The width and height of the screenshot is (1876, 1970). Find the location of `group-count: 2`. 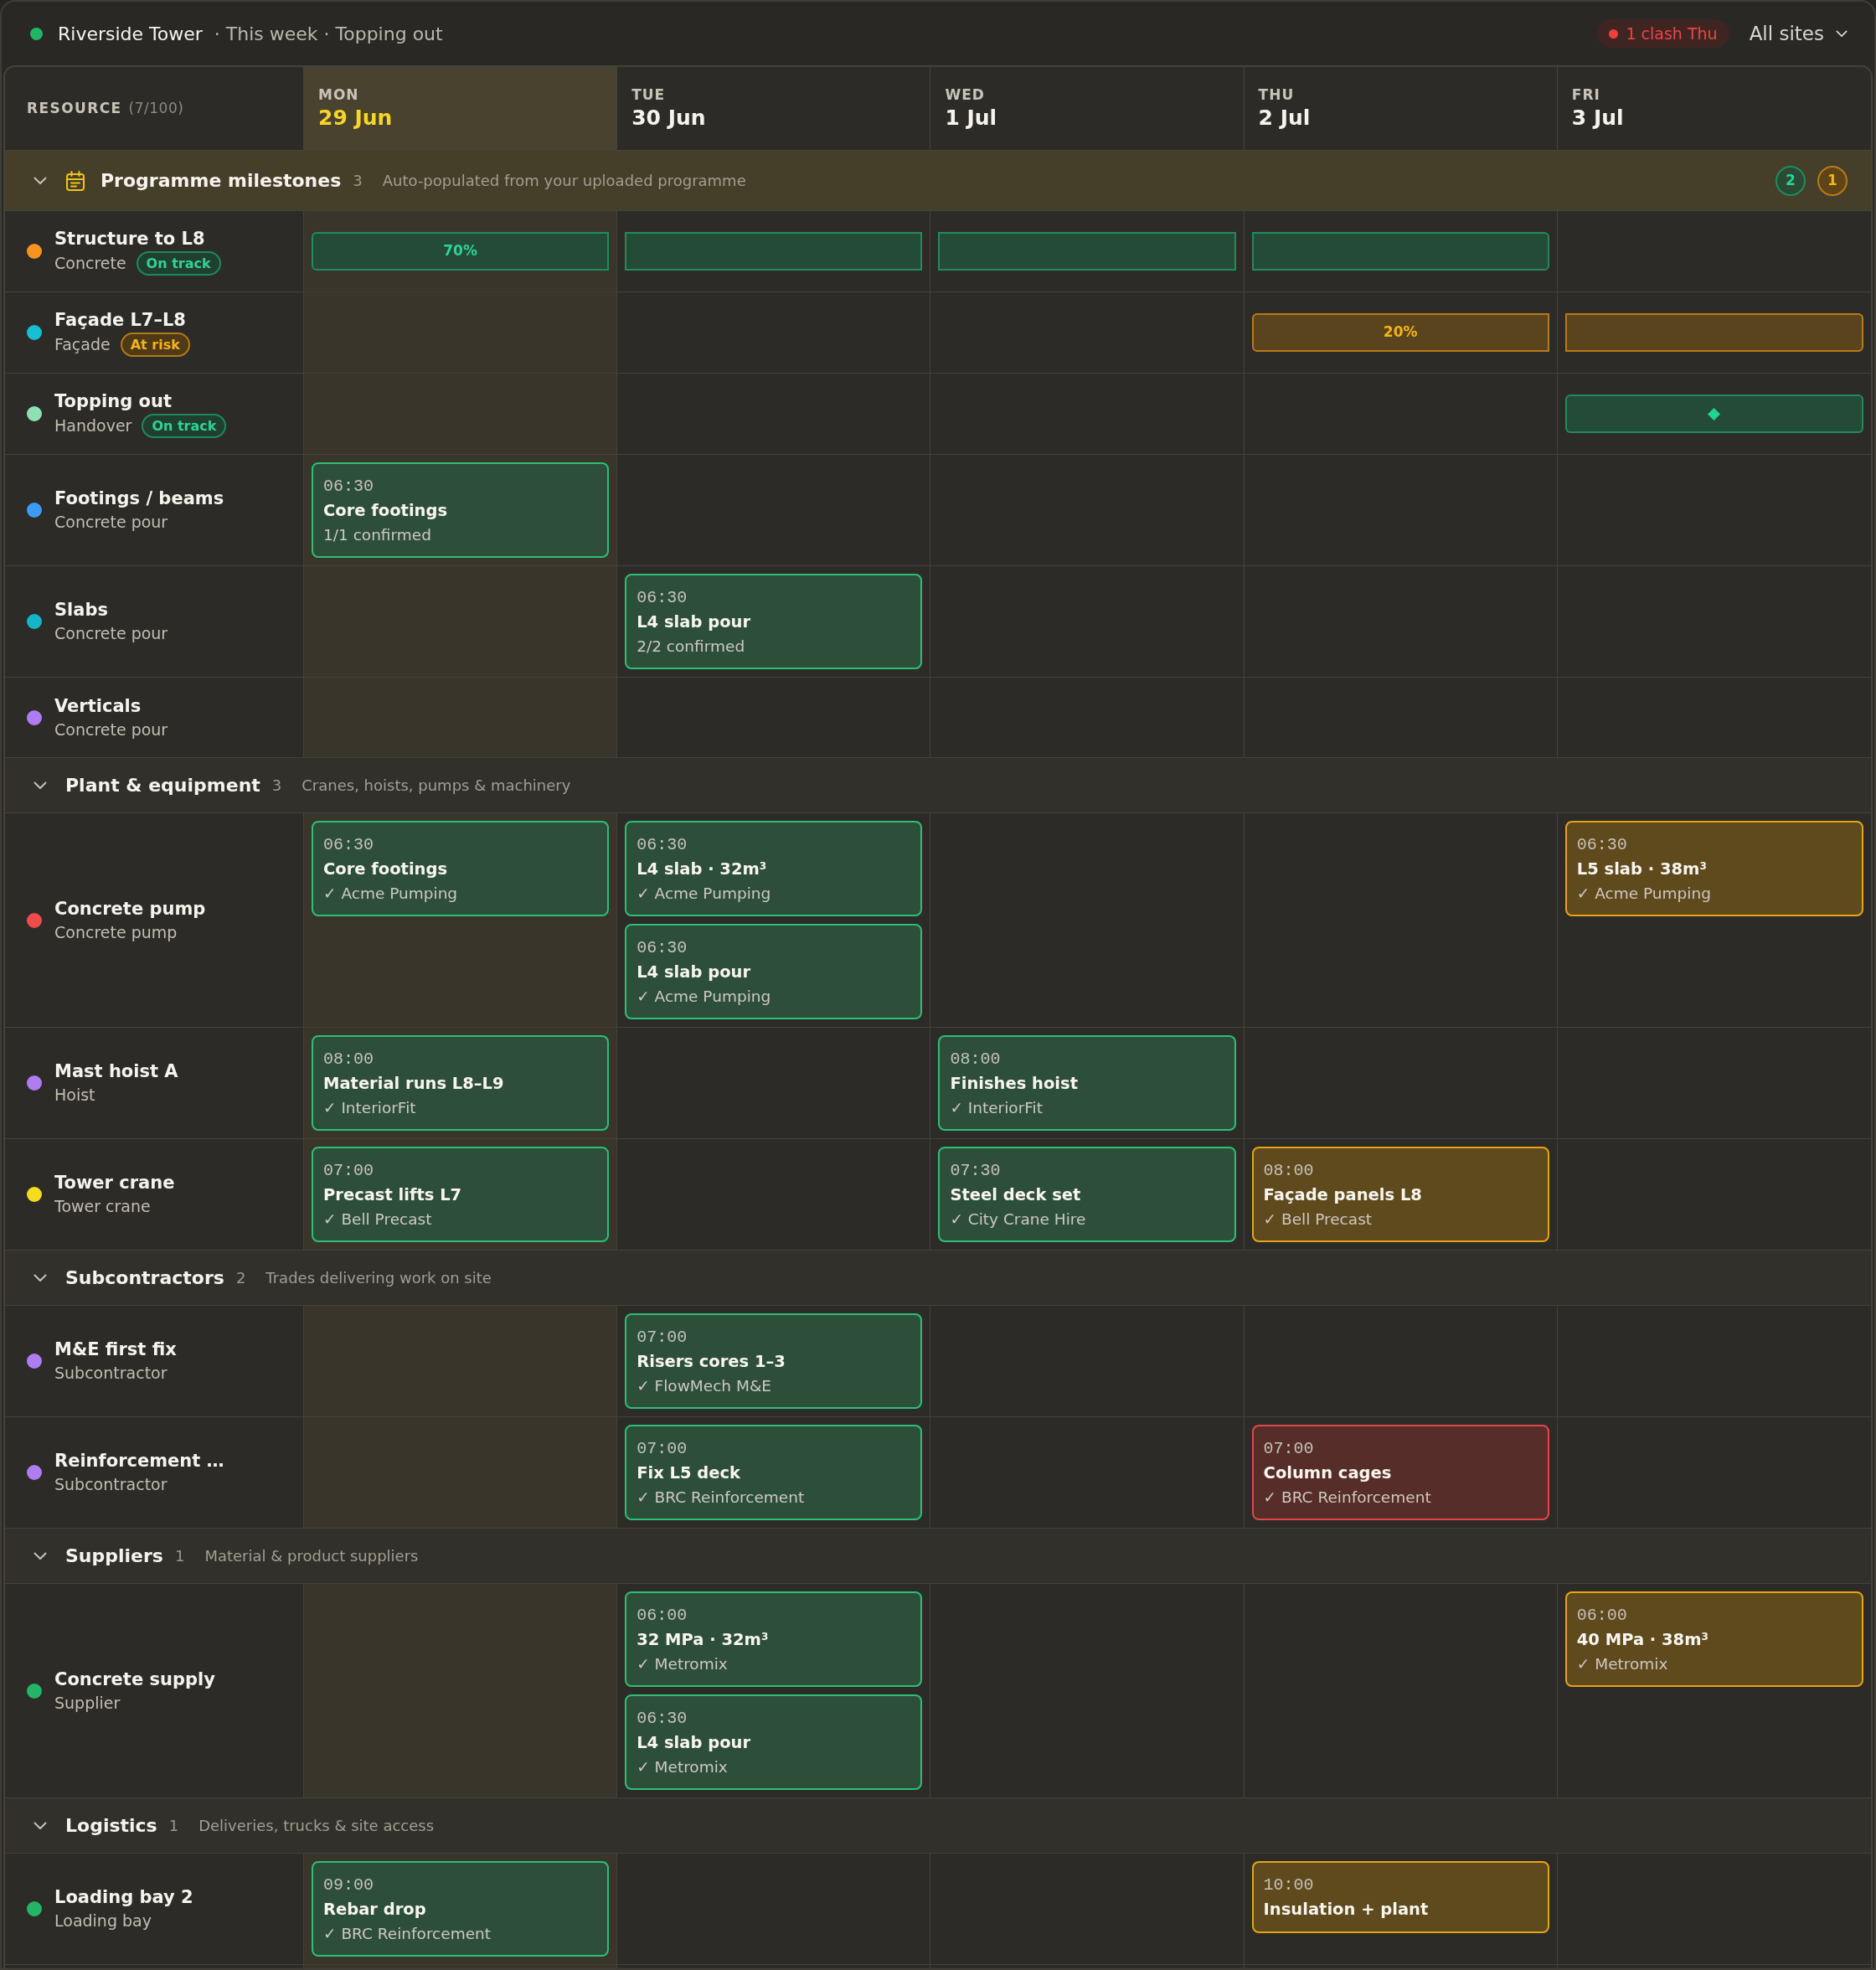

group-count: 2 is located at coordinates (240, 1278).